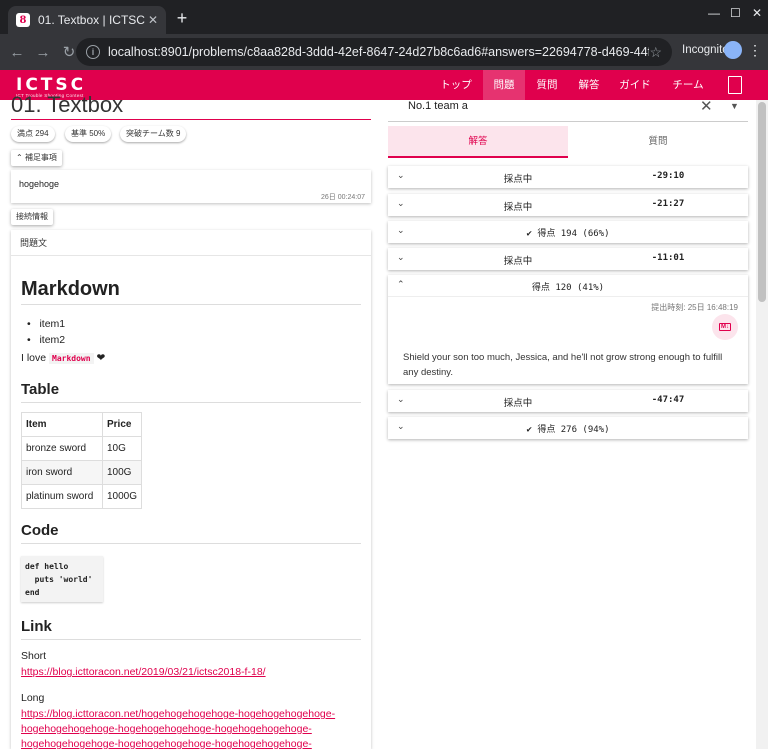  Describe the element at coordinates (62, 496) in the screenshot. I see `table-cell: platinum sword` at that location.